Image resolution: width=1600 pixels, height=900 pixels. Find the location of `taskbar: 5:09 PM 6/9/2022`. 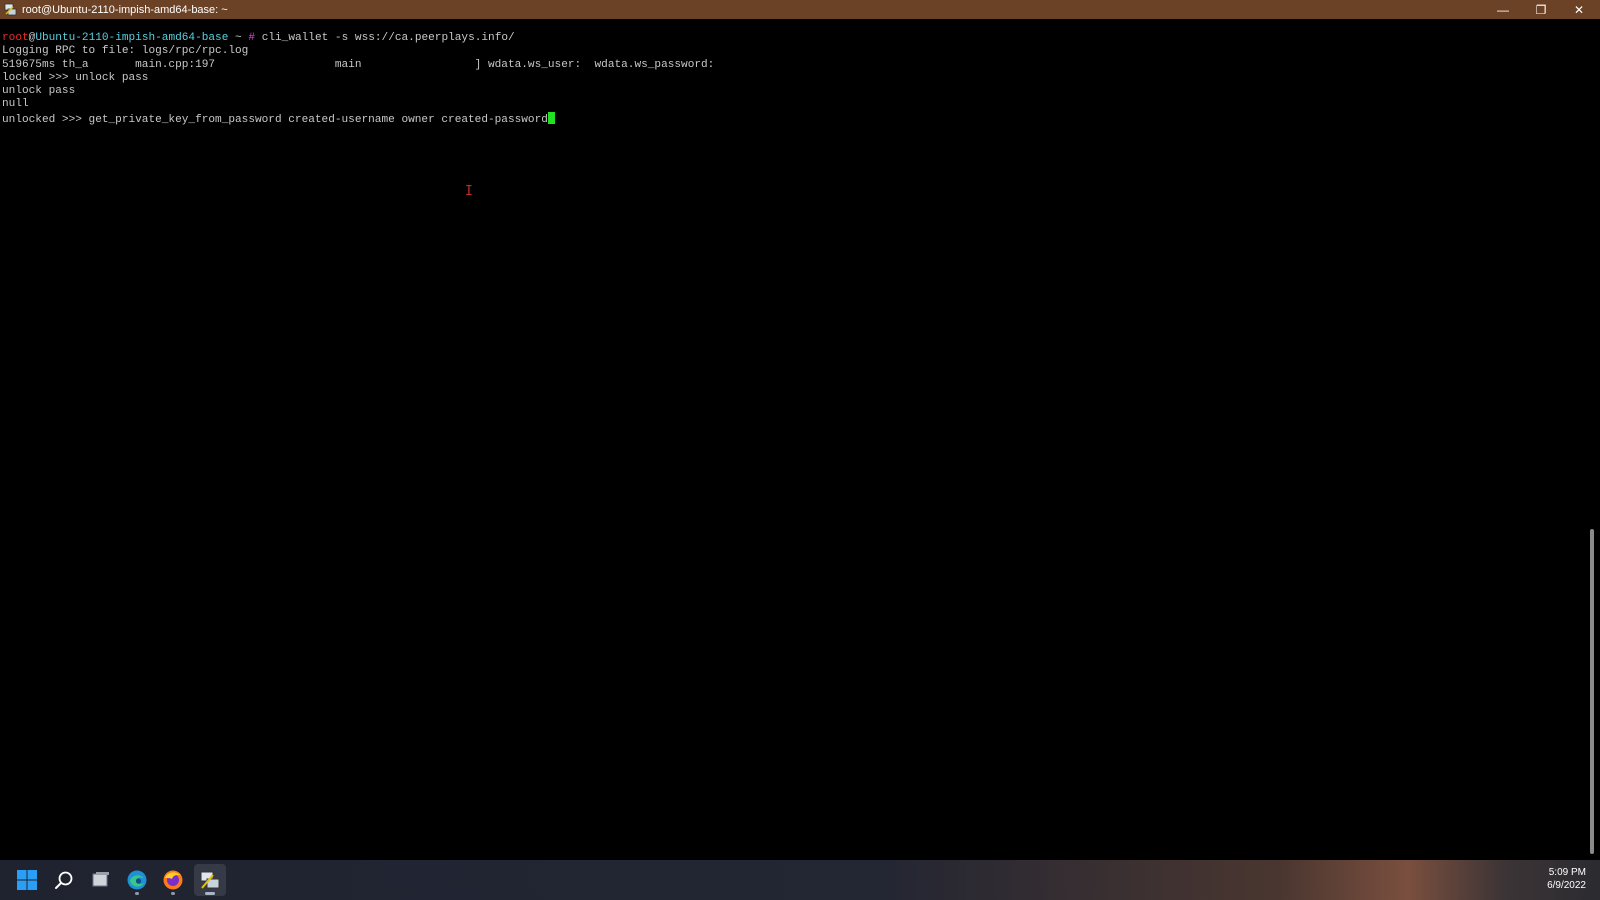

taskbar: 5:09 PM 6/9/2022 is located at coordinates (800, 880).